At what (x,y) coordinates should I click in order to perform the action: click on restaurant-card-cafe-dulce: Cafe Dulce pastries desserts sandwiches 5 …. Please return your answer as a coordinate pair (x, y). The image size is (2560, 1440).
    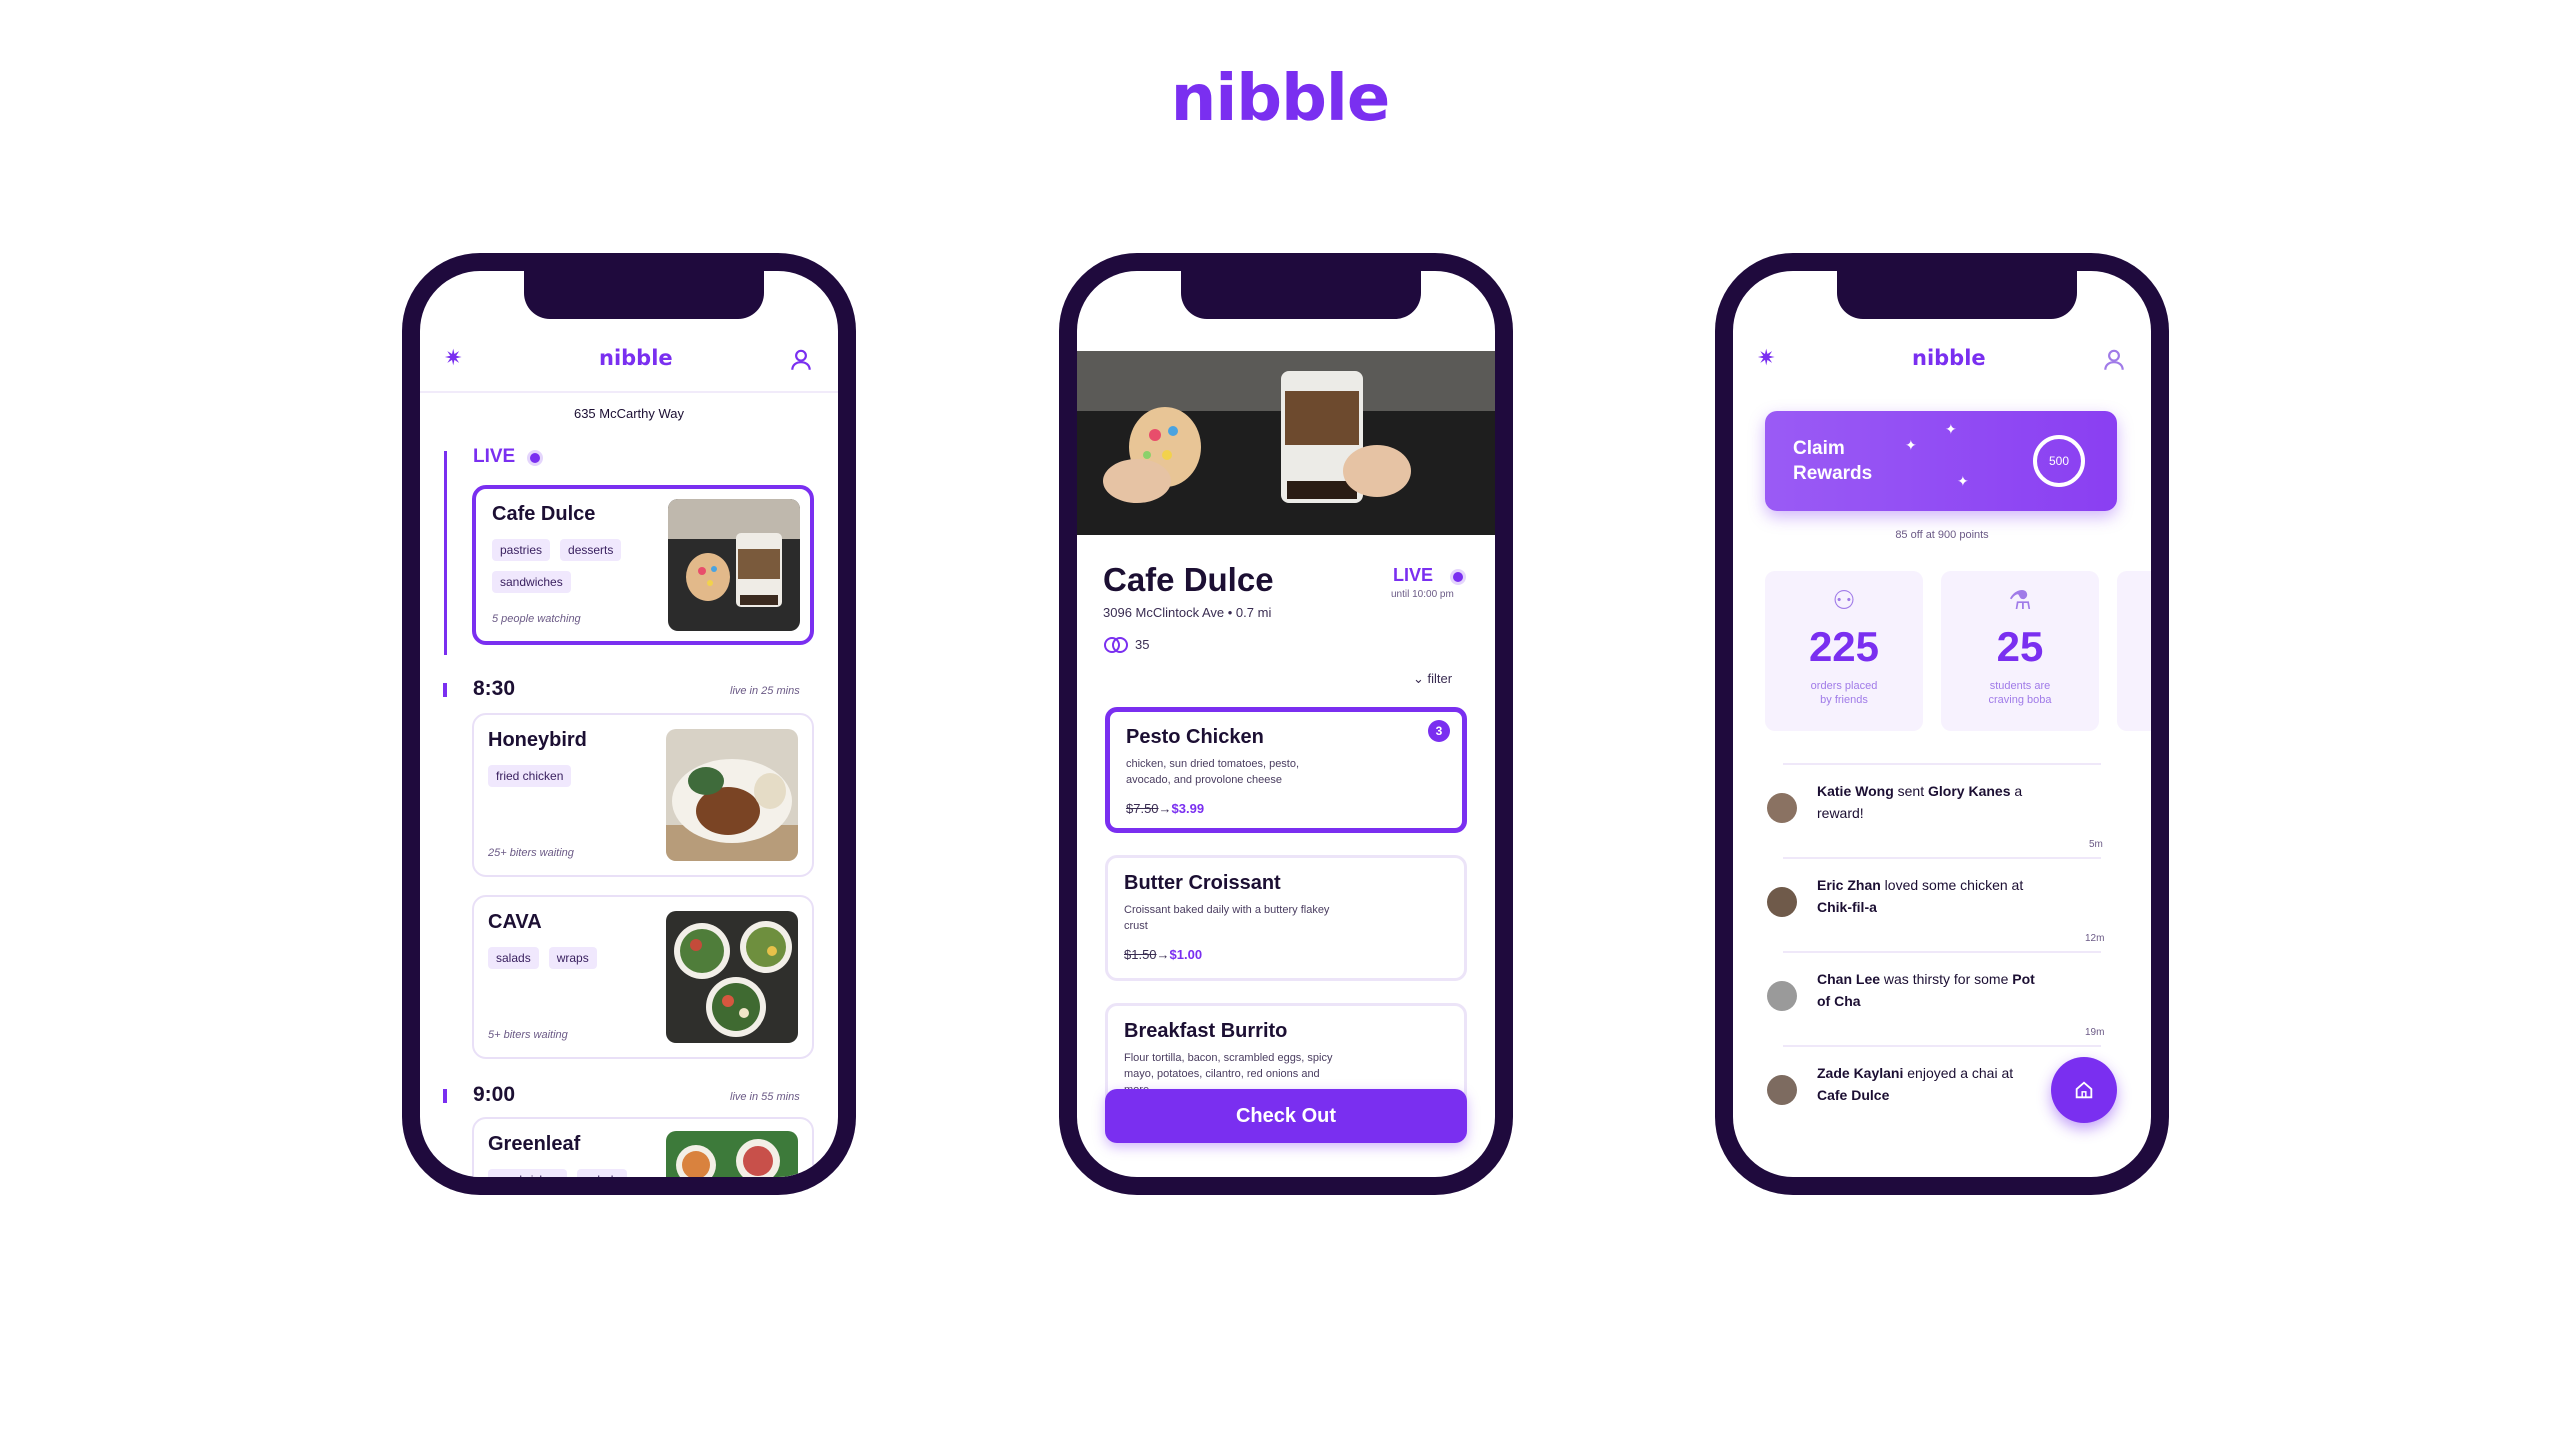
    Looking at the image, I should click on (643, 565).